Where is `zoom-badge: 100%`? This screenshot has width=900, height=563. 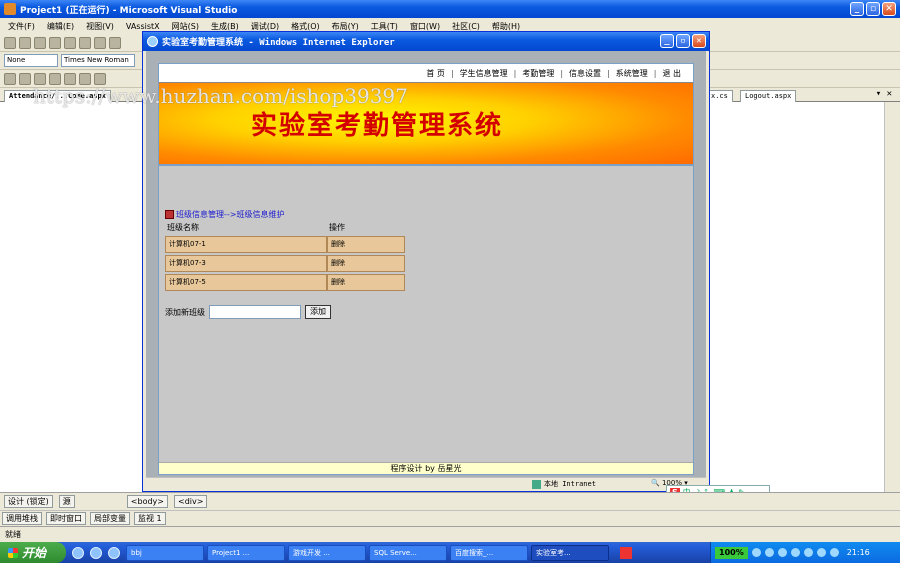
zoom-badge: 100% is located at coordinates (731, 552).